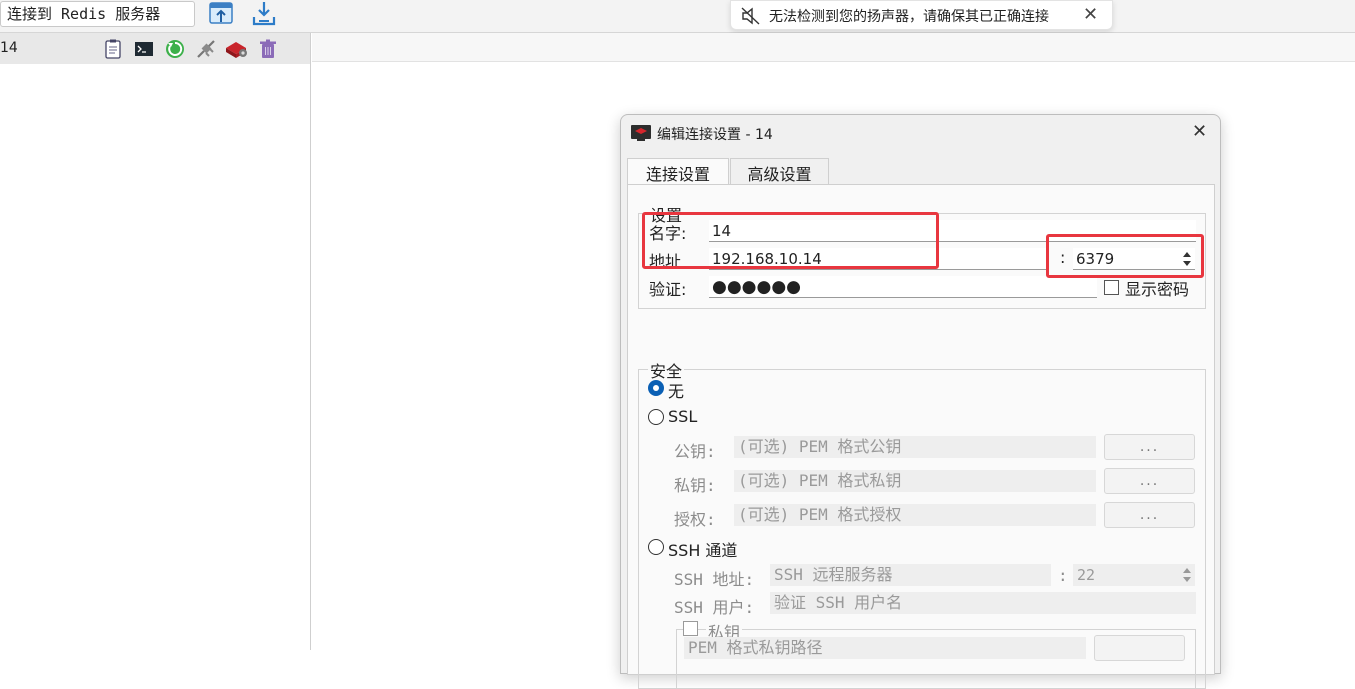  What do you see at coordinates (695, 451) in the screenshot?
I see `public-key-label: 公钥:` at bounding box center [695, 451].